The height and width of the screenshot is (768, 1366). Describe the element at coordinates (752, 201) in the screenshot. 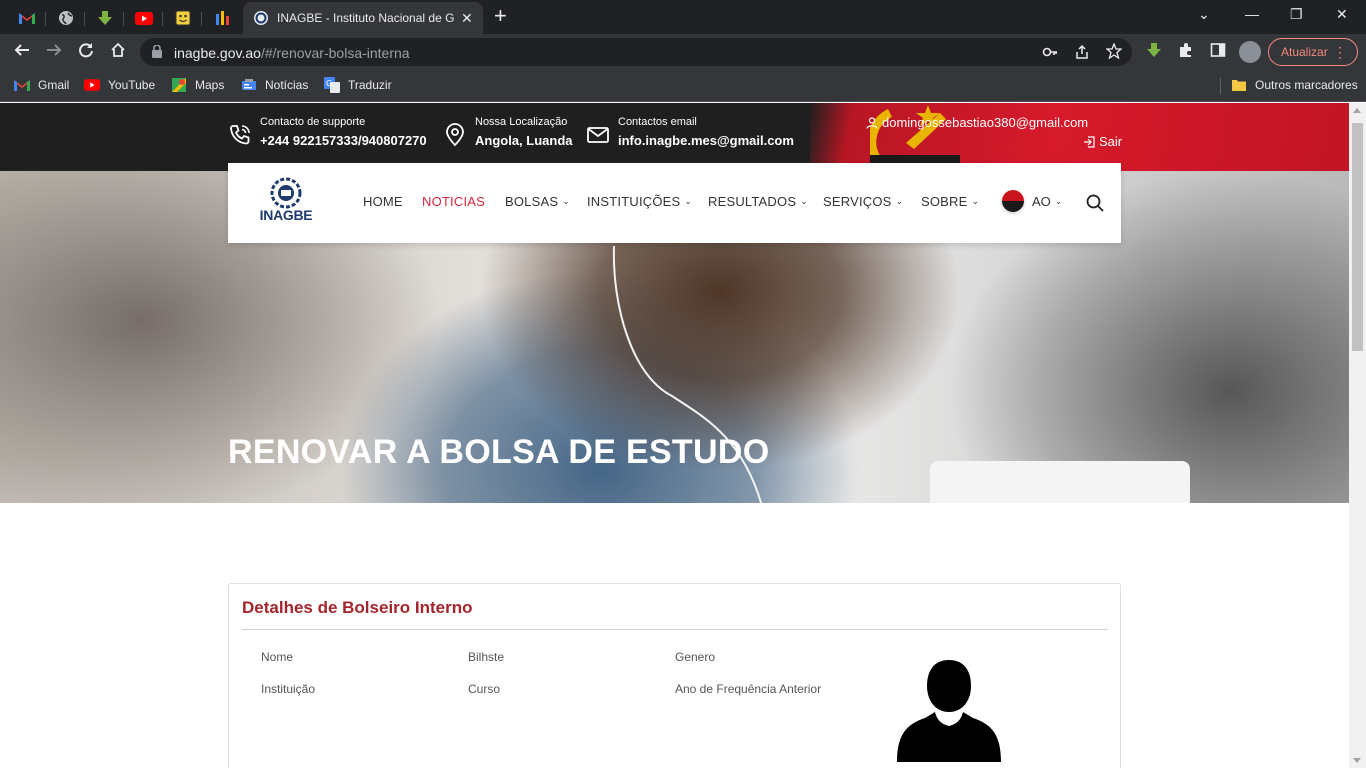

I see `nav-label: RESULTADOS` at that location.